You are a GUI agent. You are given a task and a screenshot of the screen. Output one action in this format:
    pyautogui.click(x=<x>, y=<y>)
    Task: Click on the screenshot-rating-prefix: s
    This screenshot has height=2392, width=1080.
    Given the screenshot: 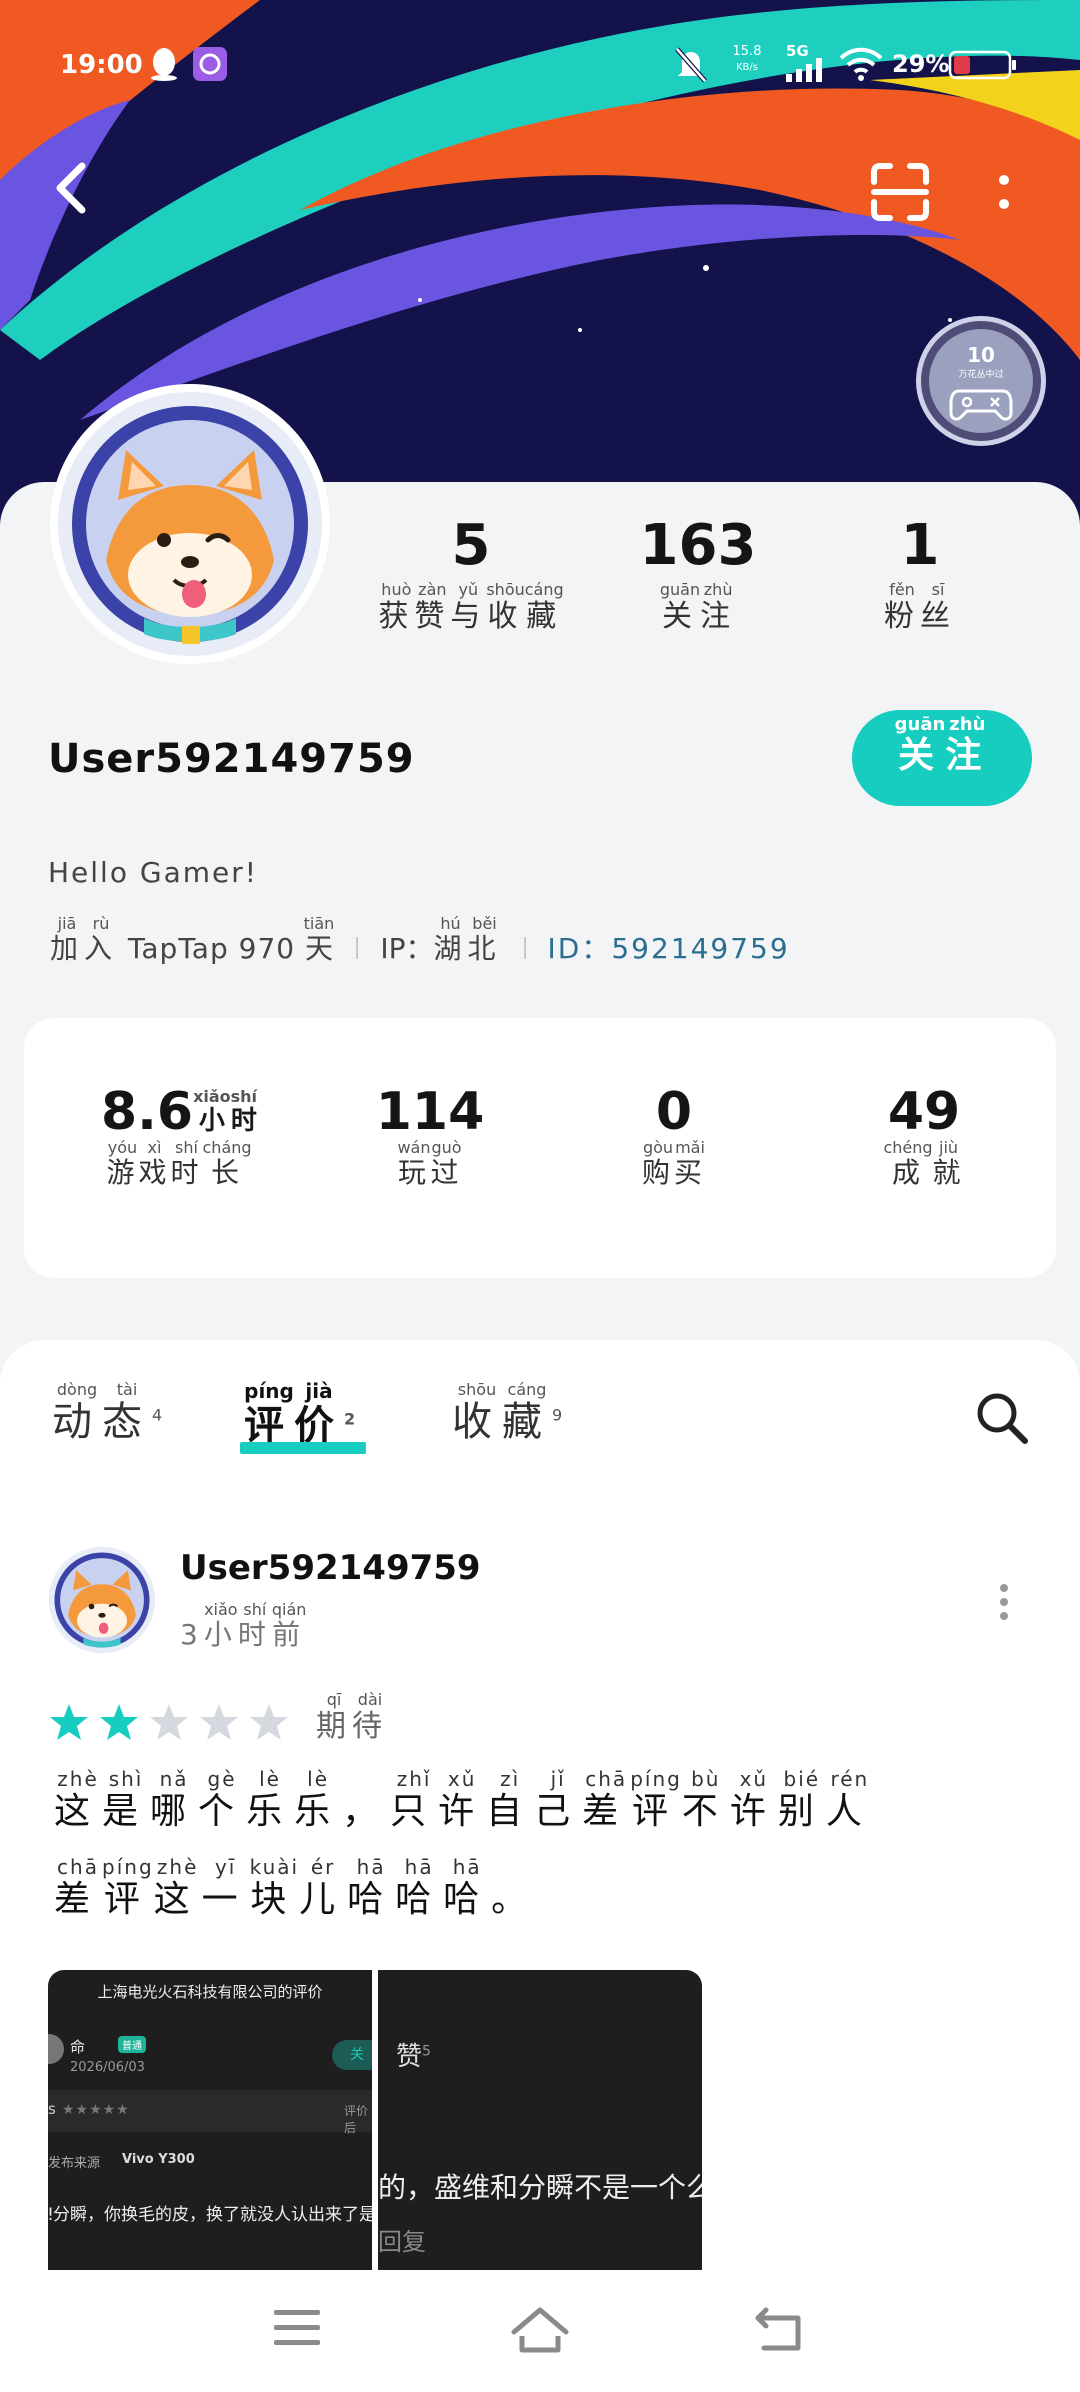 What is the action you would take?
    pyautogui.click(x=52, y=2109)
    